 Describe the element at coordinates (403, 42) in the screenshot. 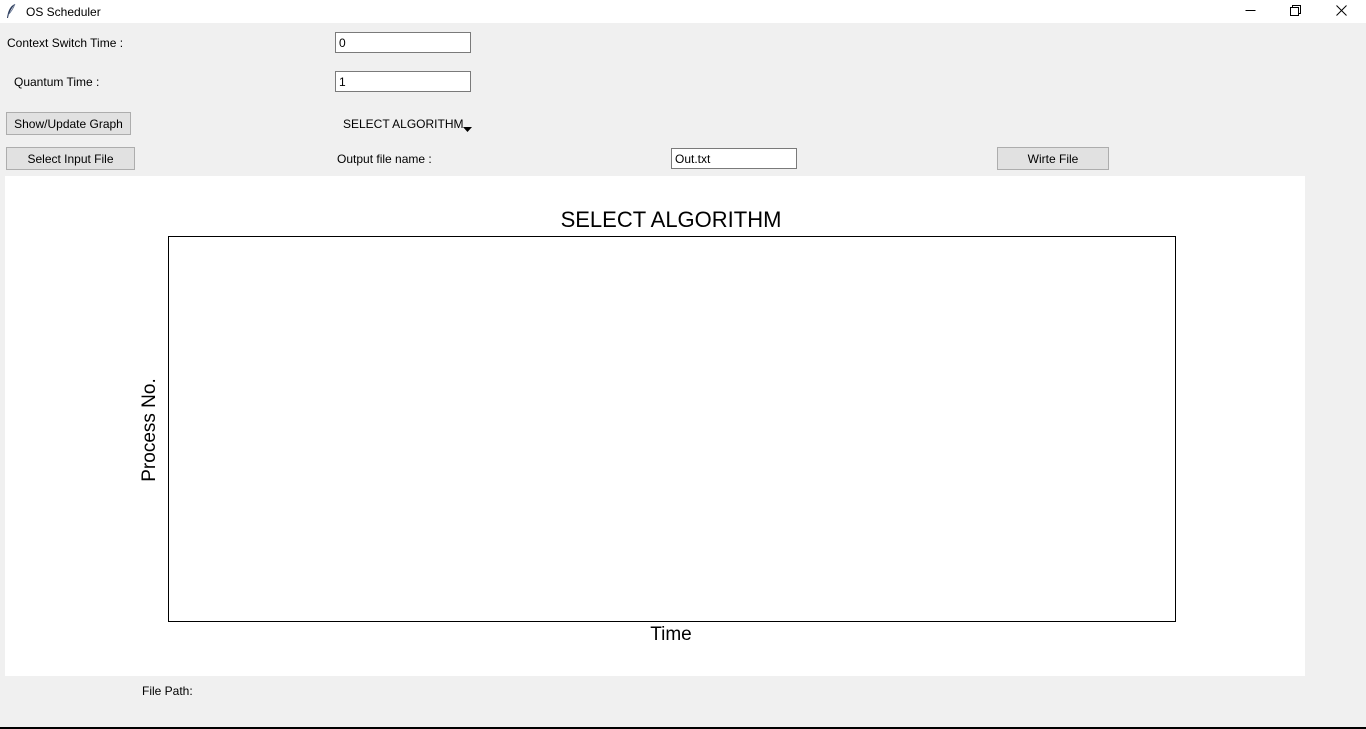

I see `context-switch-input` at that location.